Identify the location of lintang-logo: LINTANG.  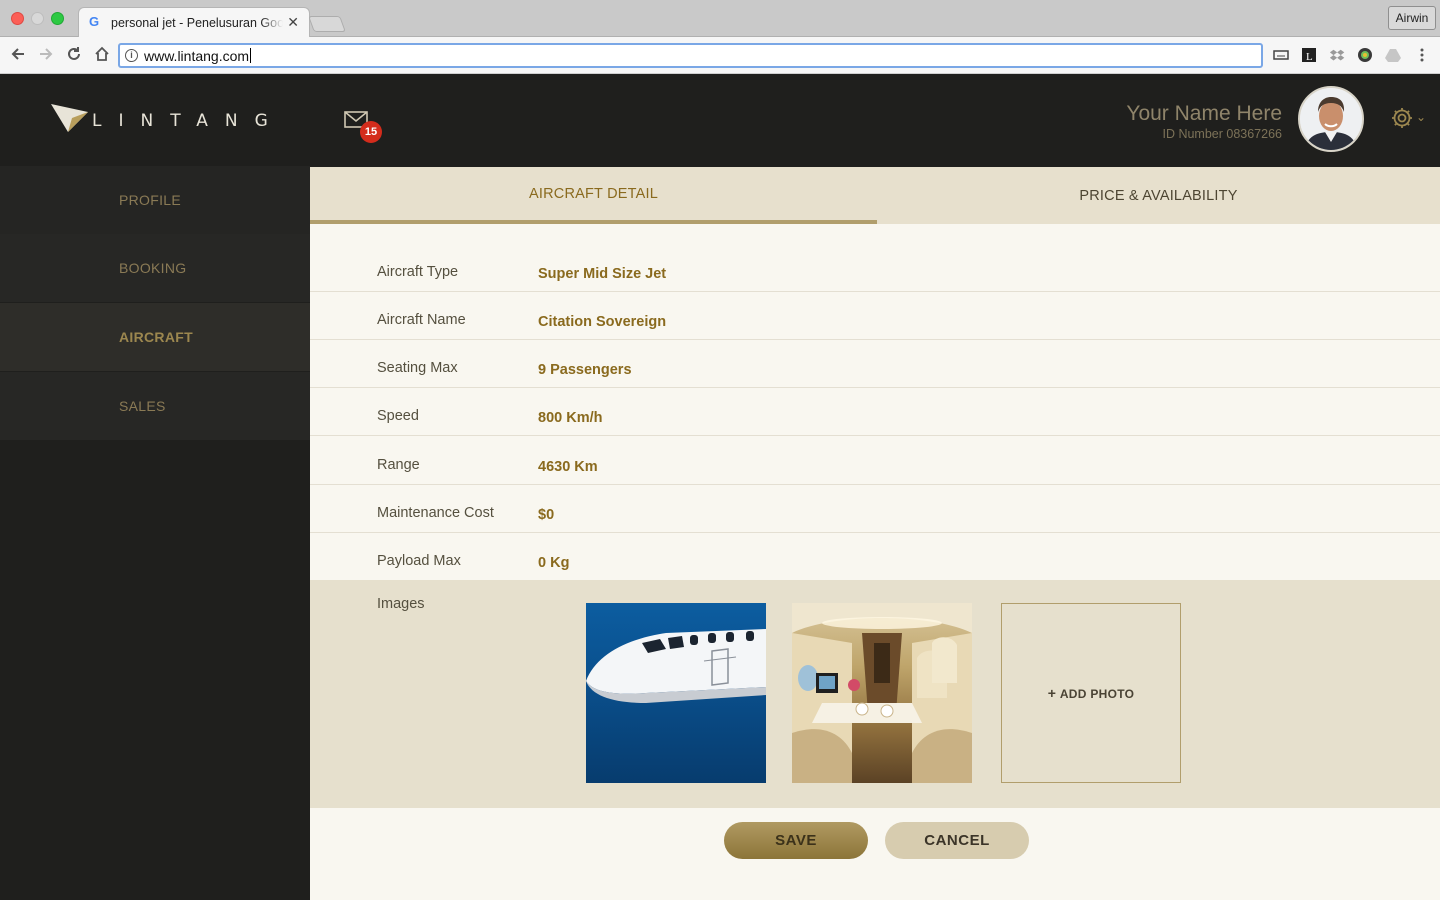
(159, 119).